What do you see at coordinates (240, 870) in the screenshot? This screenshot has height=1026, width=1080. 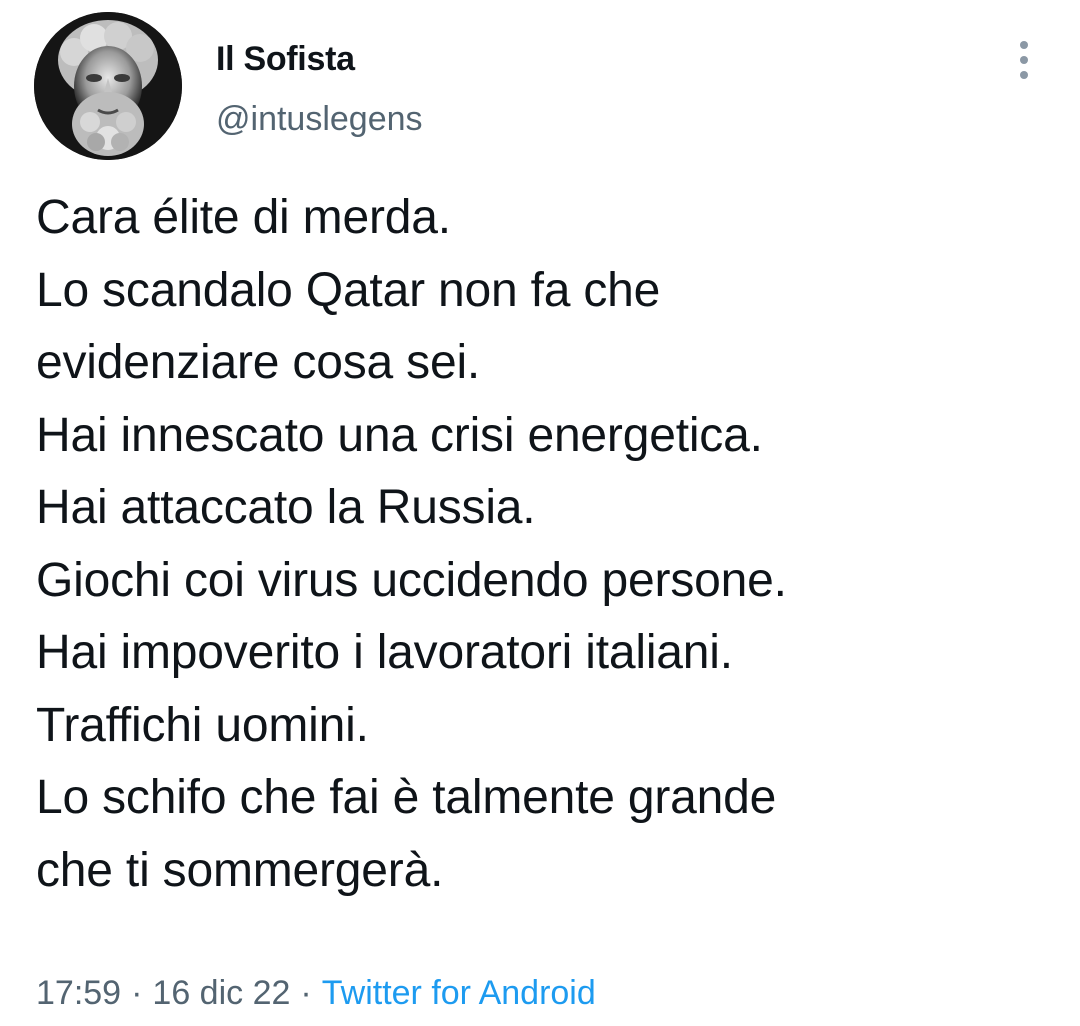 I see `tweet-text-line: che ti sommergerà.` at bounding box center [240, 870].